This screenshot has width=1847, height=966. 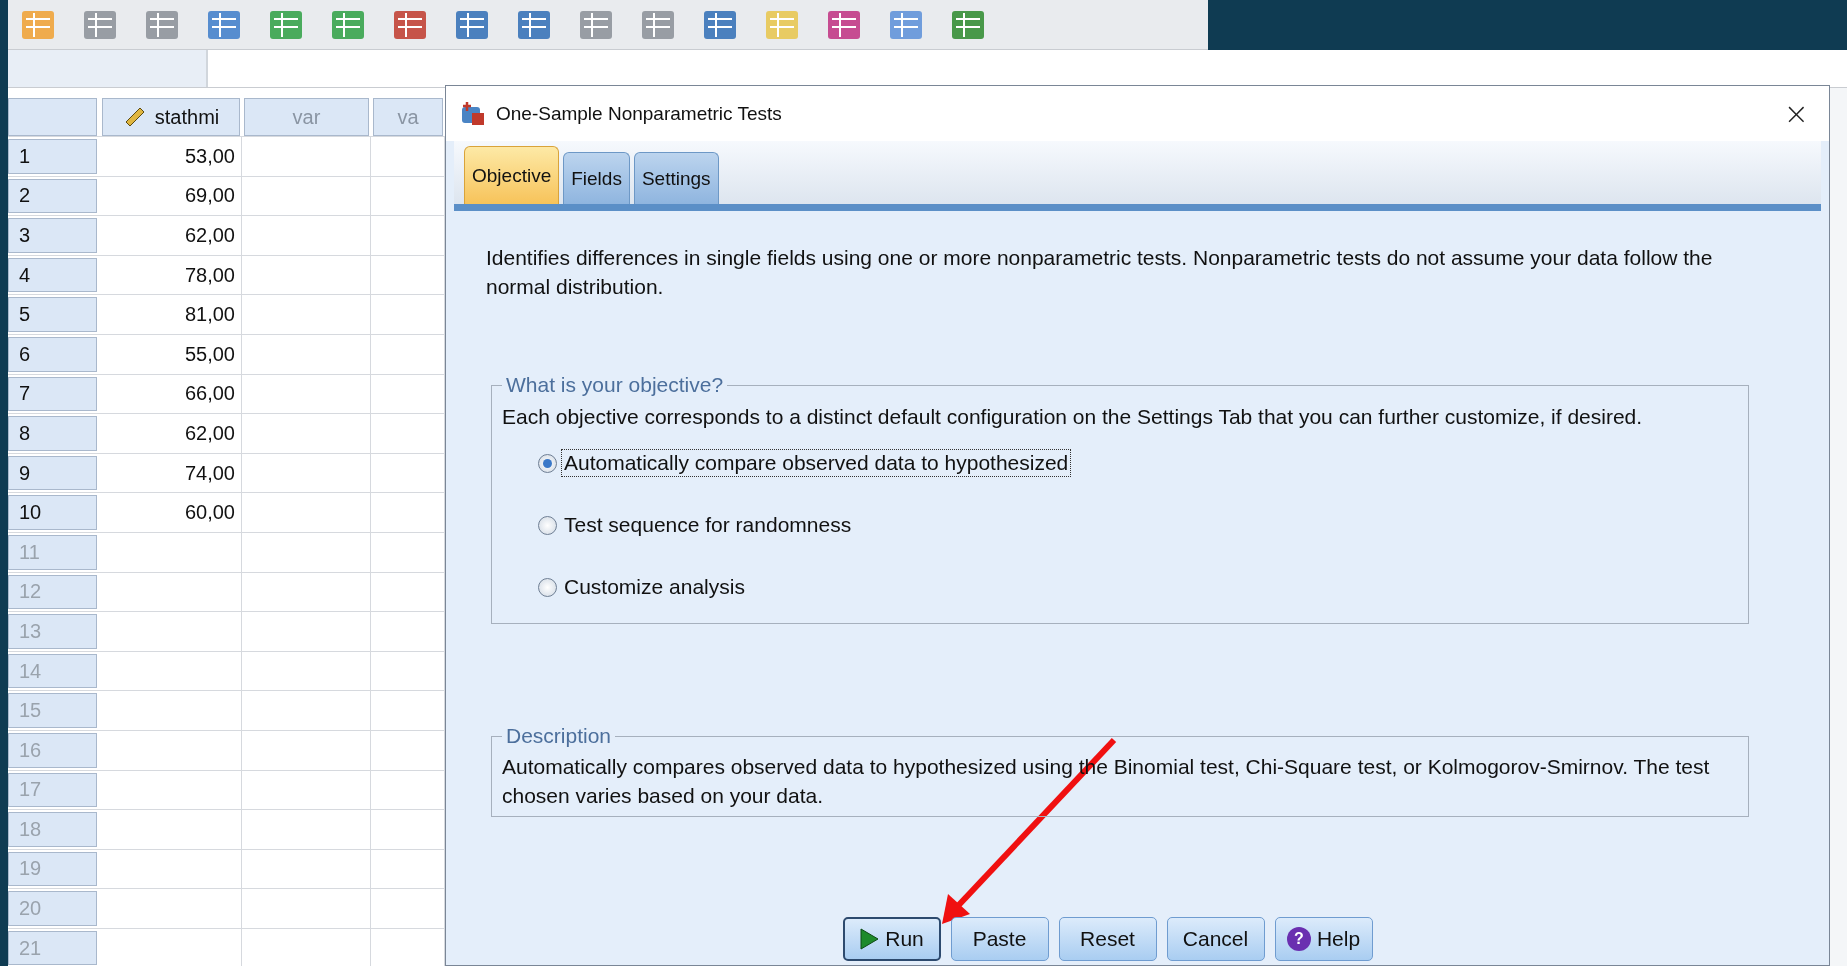 What do you see at coordinates (1138, 463) in the screenshot?
I see `radio-option: Automatically compare observed data to hypothesized` at bounding box center [1138, 463].